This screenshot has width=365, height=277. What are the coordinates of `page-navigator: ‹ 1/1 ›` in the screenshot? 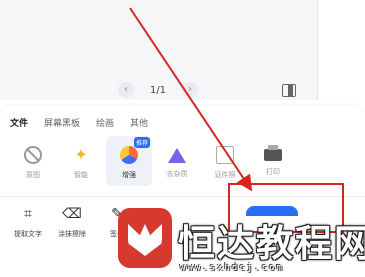 It's located at (158, 90).